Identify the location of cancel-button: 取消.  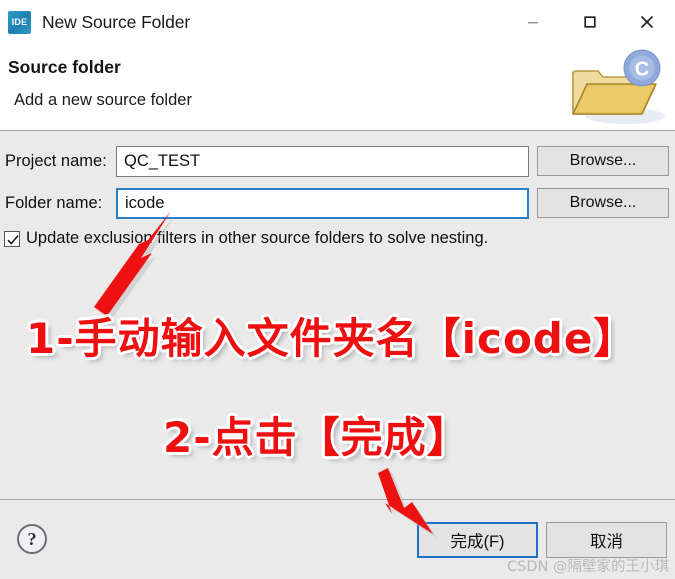
(606, 540).